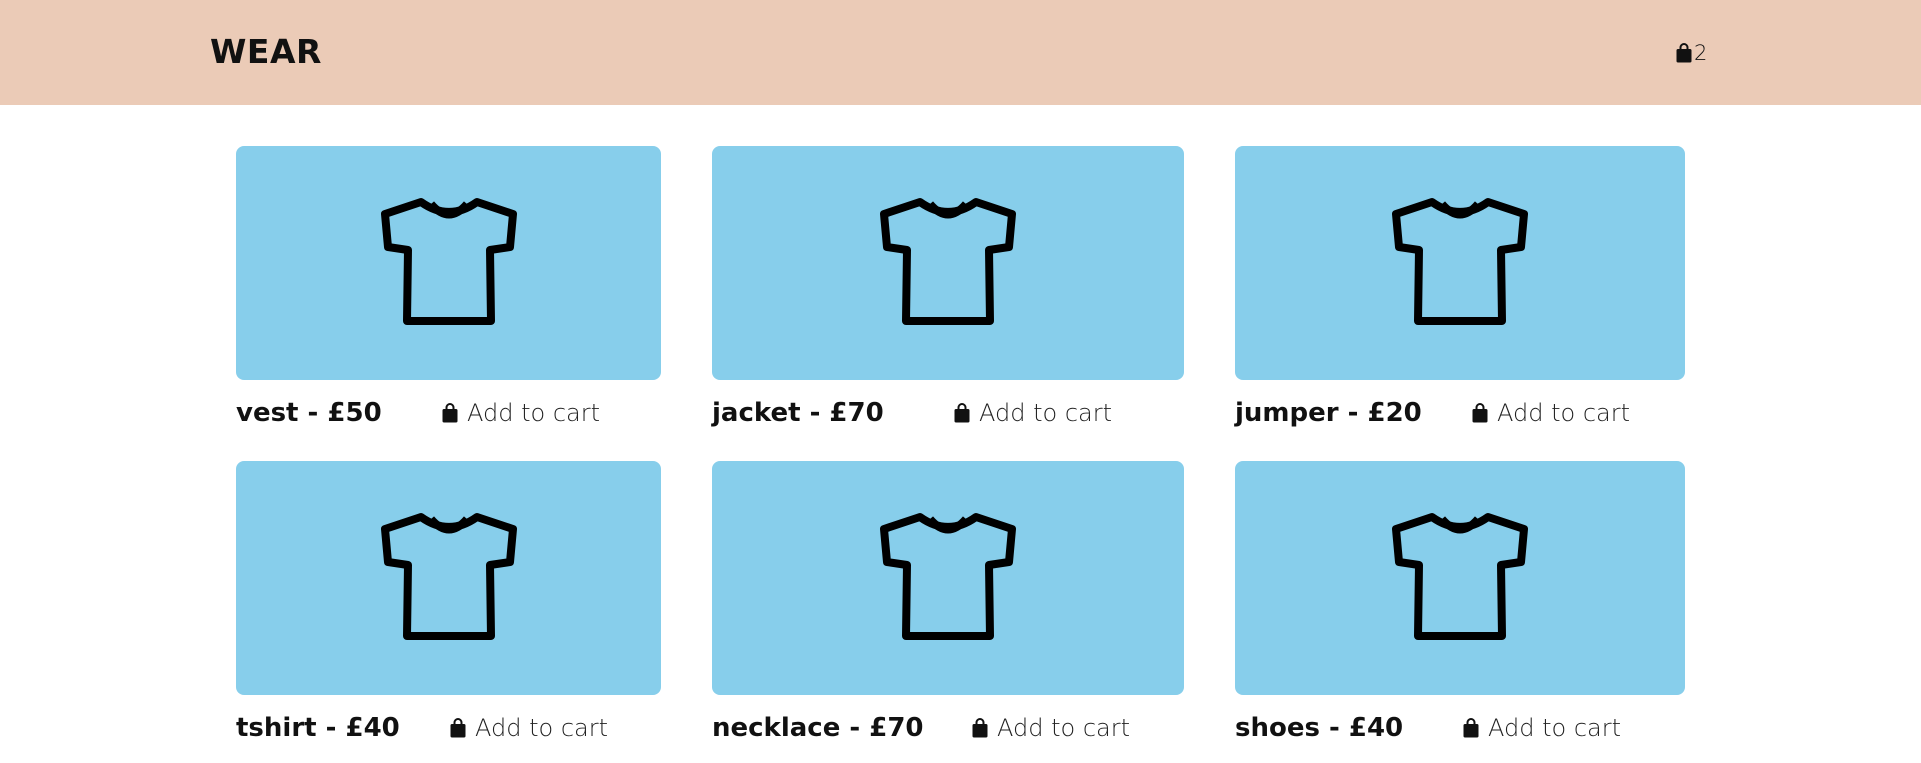  I want to click on product-card: jumper - £20 Add to cart, so click(1460, 296).